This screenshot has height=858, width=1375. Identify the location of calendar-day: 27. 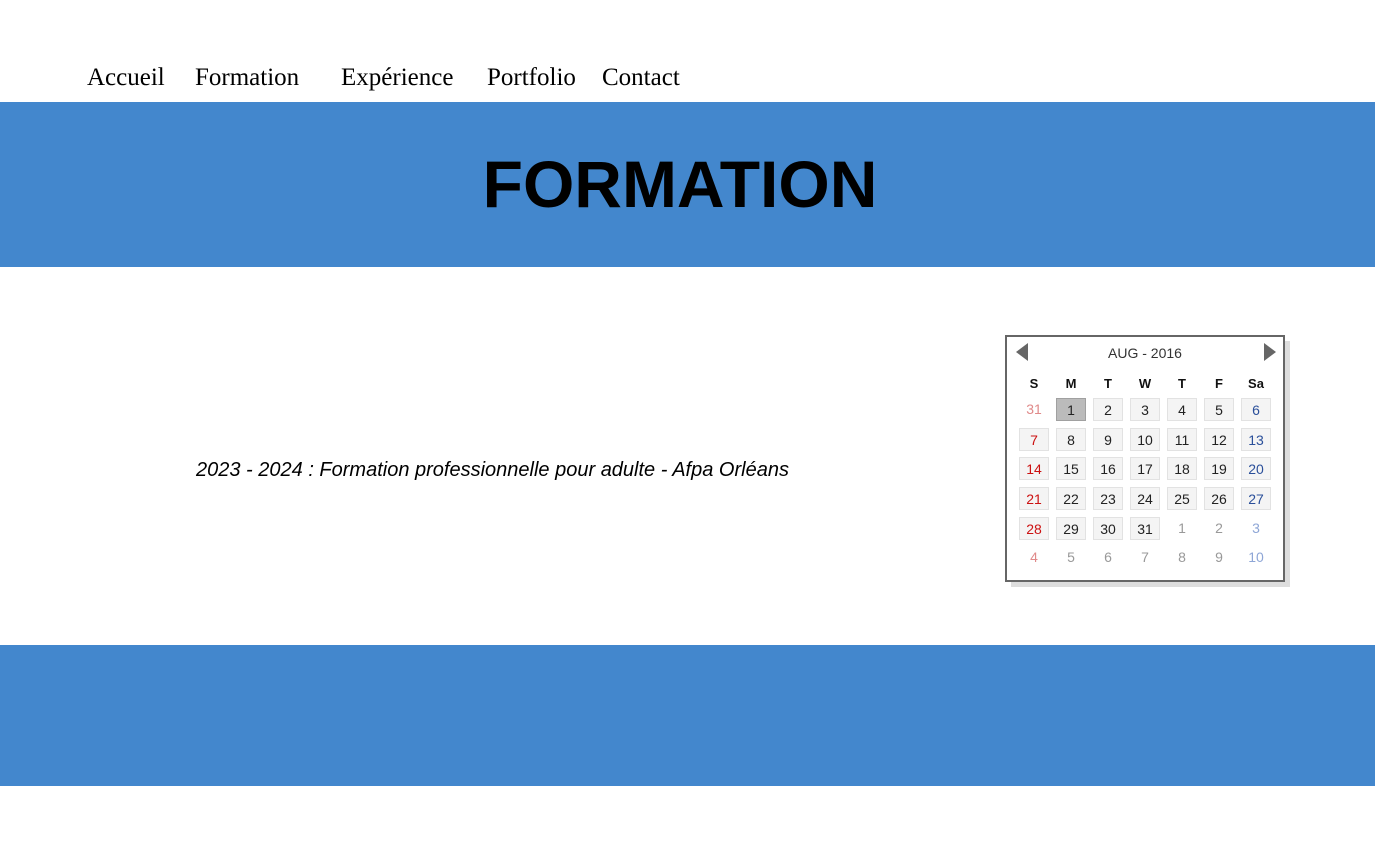
(1256, 498).